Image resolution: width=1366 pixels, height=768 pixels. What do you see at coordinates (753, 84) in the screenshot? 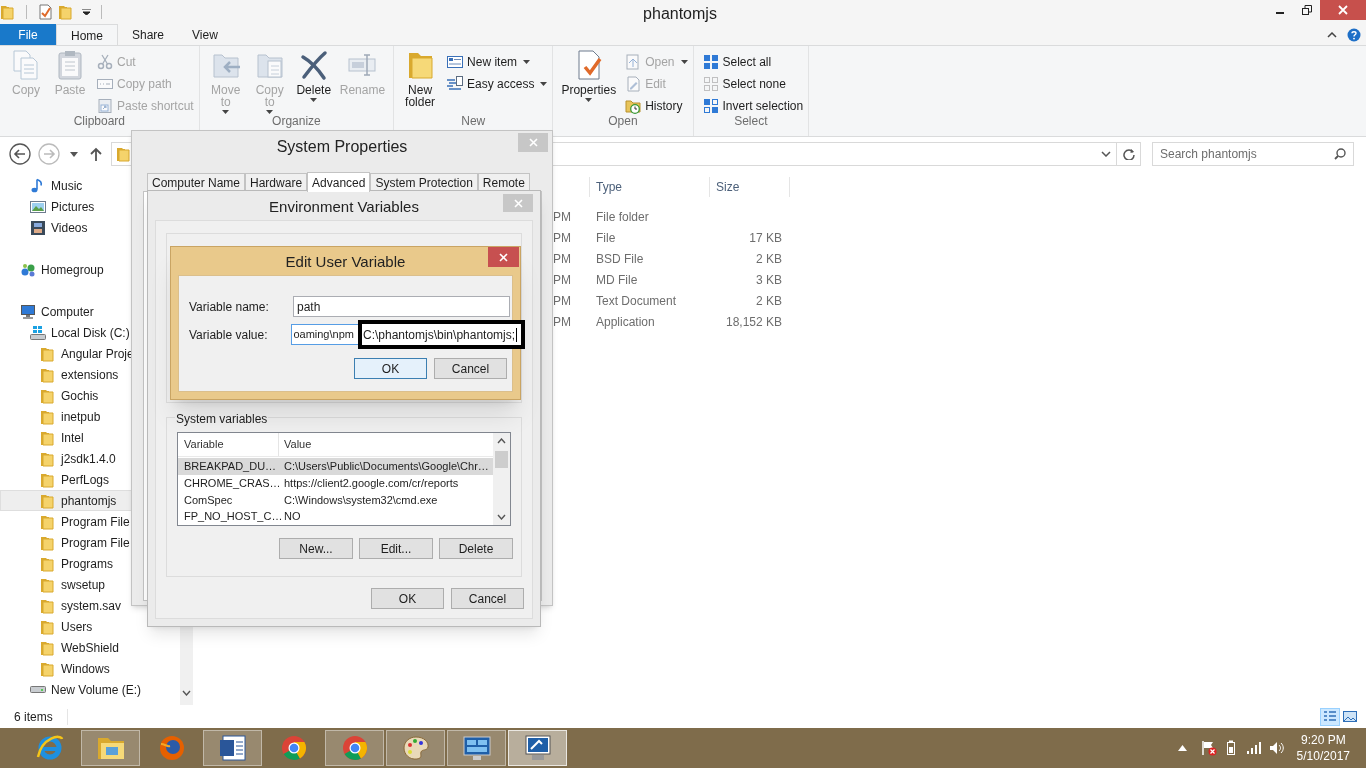
I see `ribbon-button: Select none` at bounding box center [753, 84].